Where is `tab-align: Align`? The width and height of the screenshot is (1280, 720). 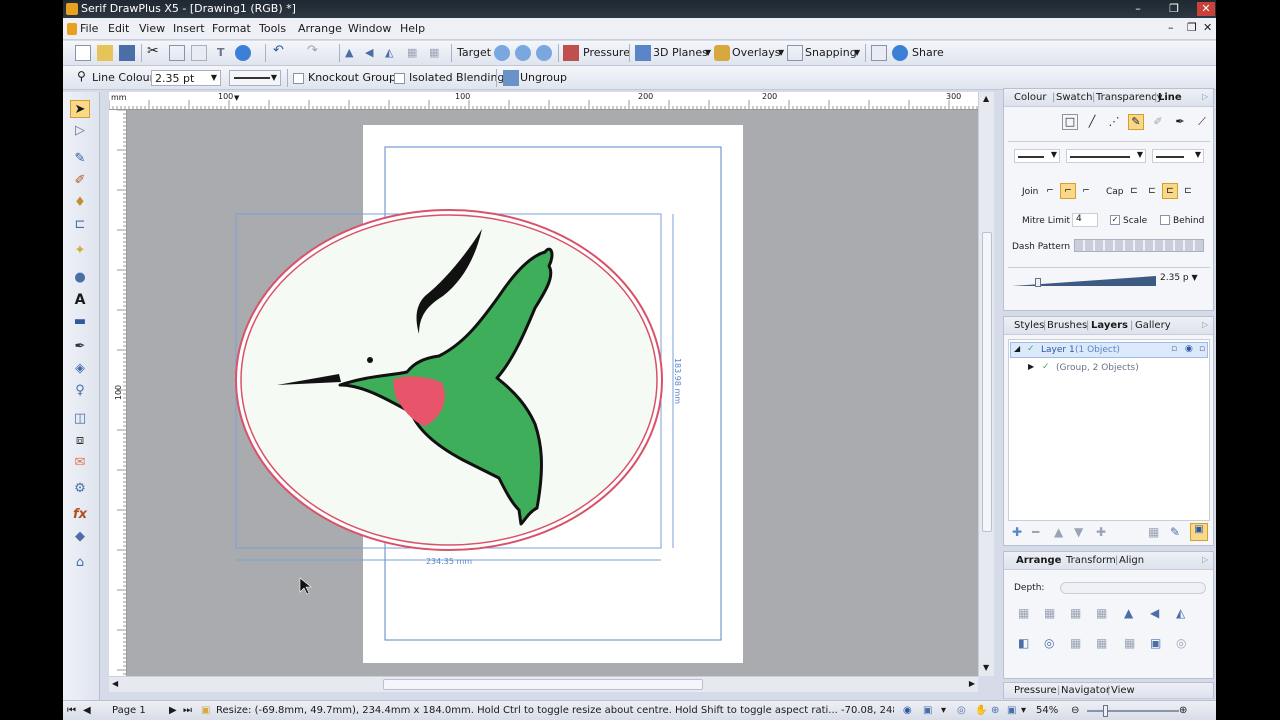 tab-align: Align is located at coordinates (1131, 560).